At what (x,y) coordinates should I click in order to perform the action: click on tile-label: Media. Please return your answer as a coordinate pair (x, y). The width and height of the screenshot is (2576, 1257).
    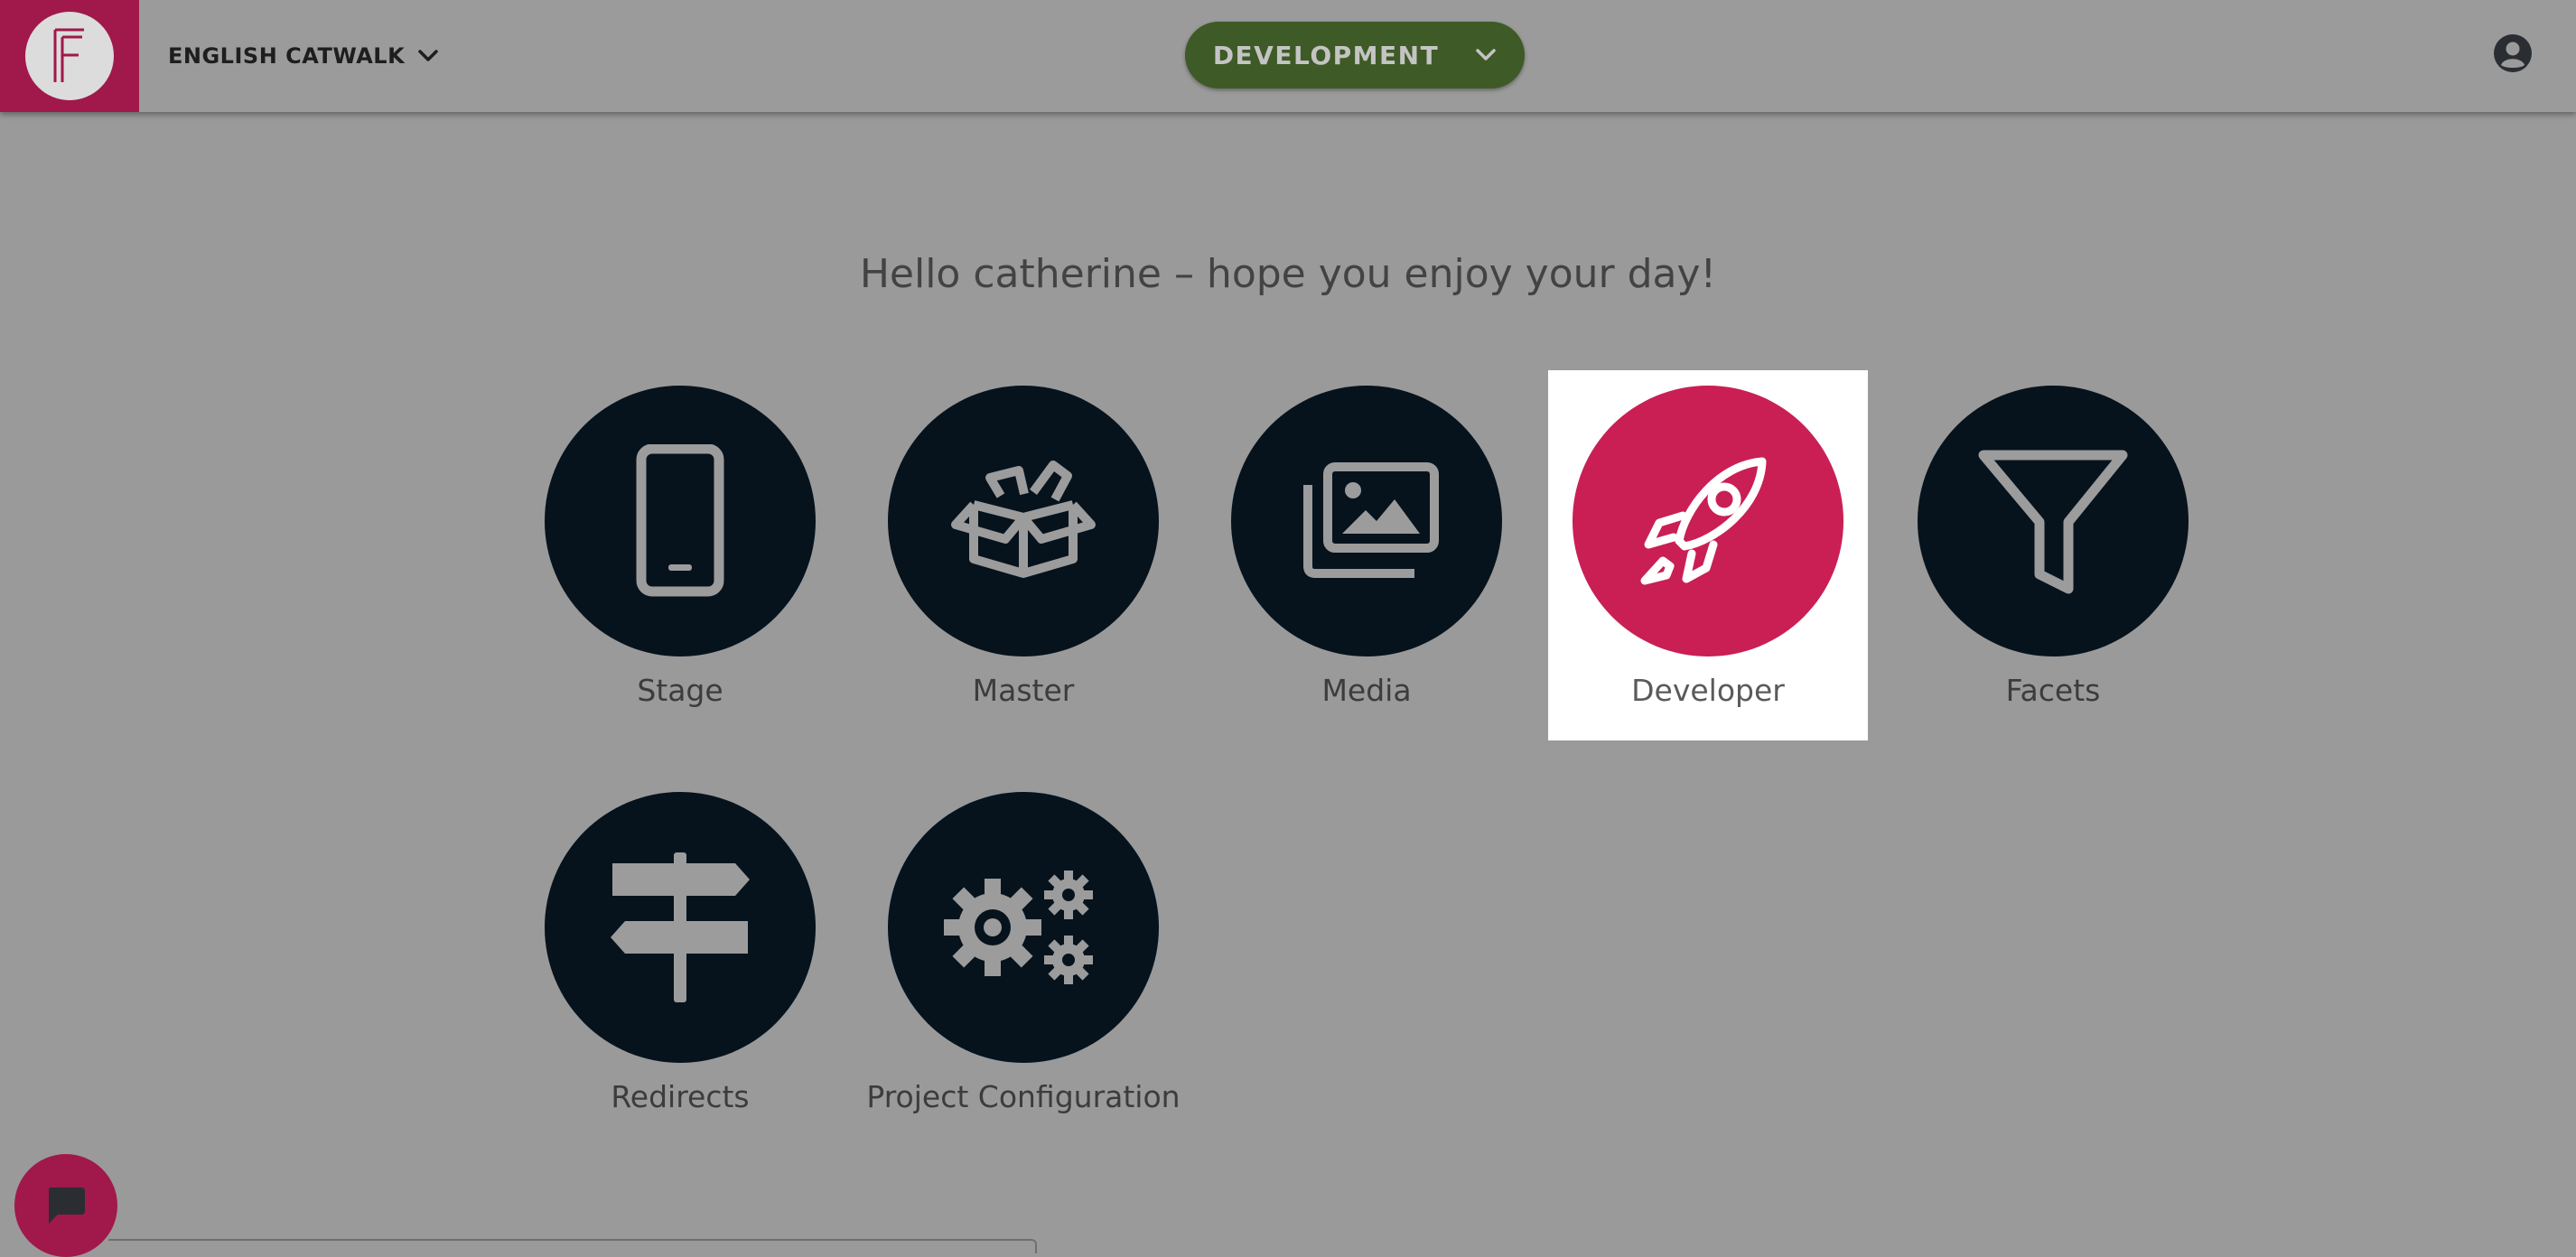
    Looking at the image, I should click on (1366, 690).